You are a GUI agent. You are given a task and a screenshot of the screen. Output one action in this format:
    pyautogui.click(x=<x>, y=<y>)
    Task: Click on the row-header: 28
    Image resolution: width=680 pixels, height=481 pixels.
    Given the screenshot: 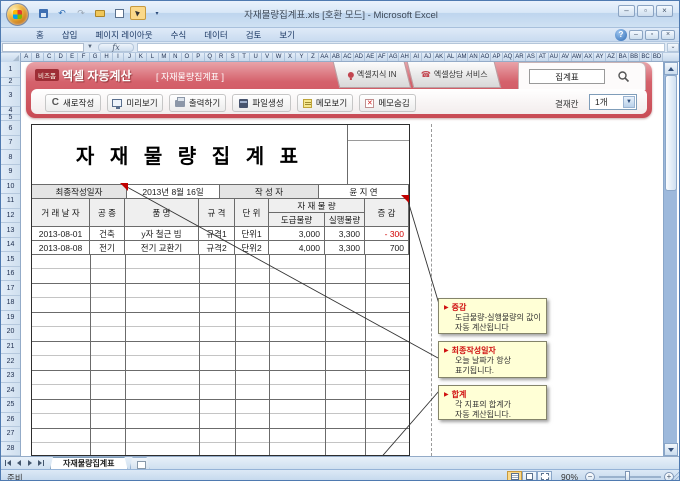 What is the action you would take?
    pyautogui.click(x=10, y=449)
    